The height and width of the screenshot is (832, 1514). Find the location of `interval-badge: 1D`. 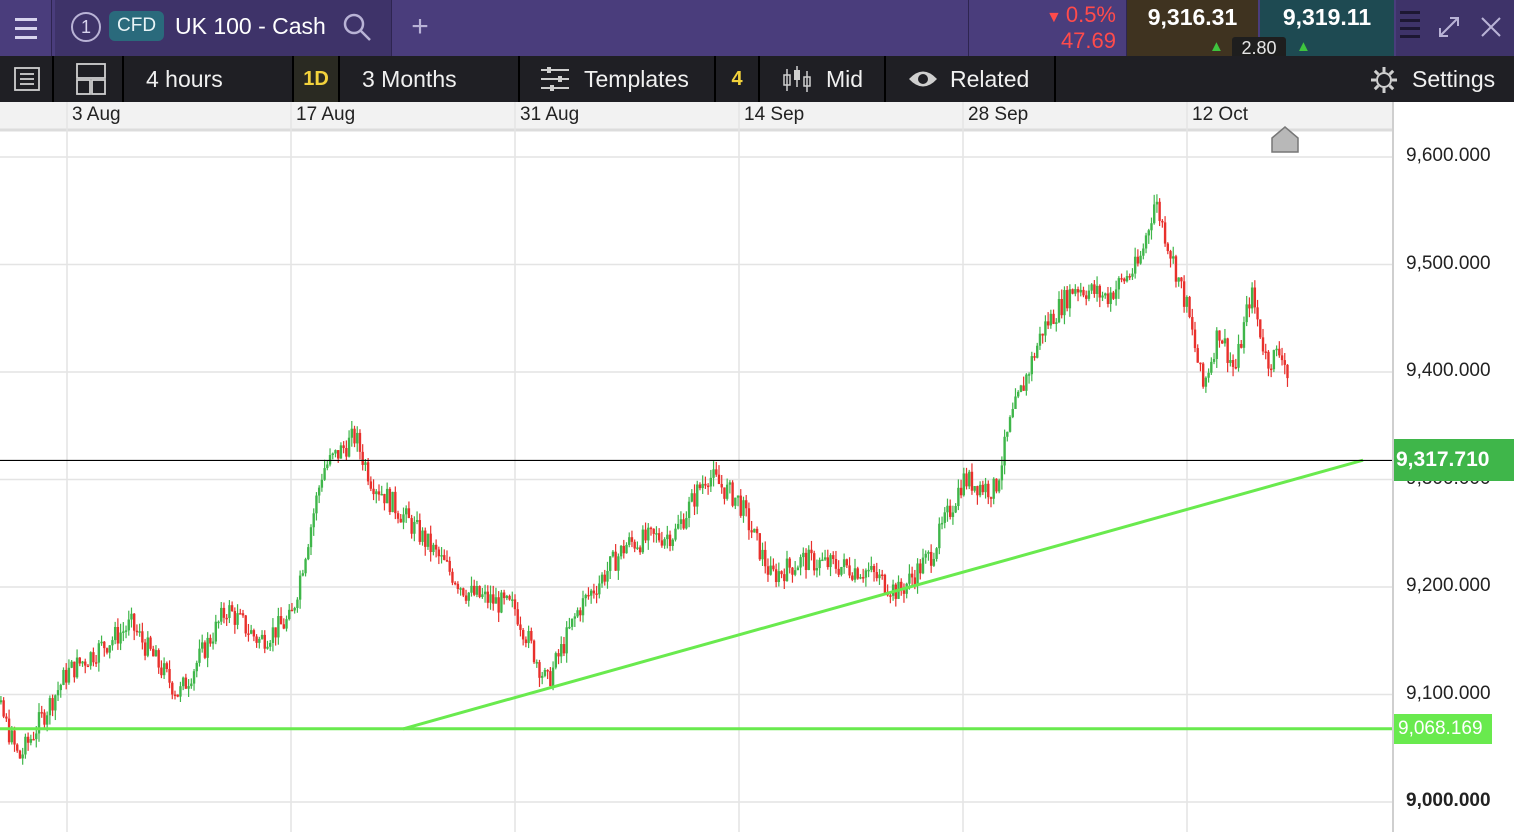

interval-badge: 1D is located at coordinates (317, 79).